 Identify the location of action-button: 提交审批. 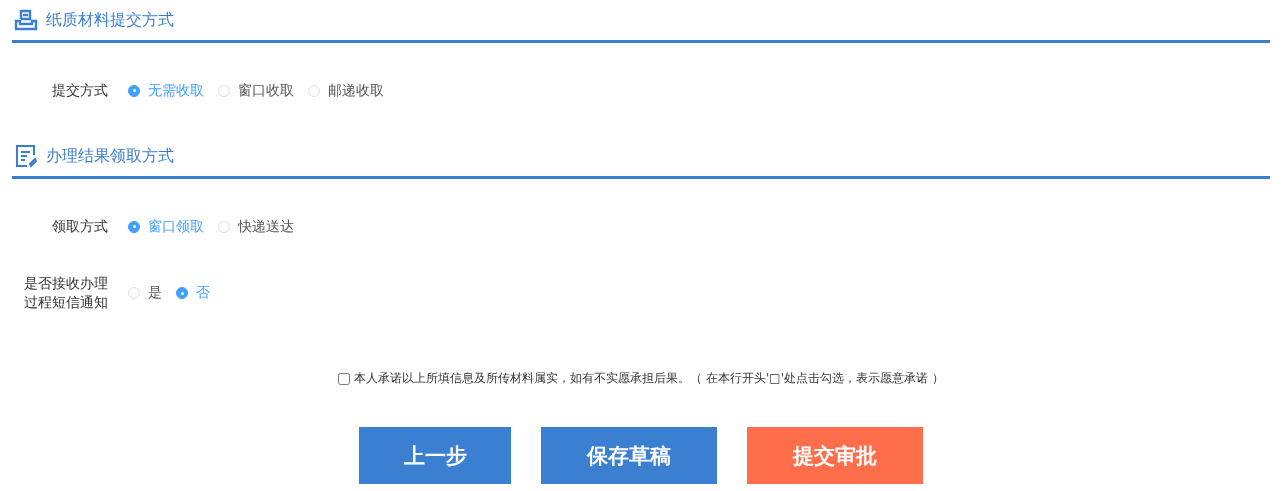
(835, 455).